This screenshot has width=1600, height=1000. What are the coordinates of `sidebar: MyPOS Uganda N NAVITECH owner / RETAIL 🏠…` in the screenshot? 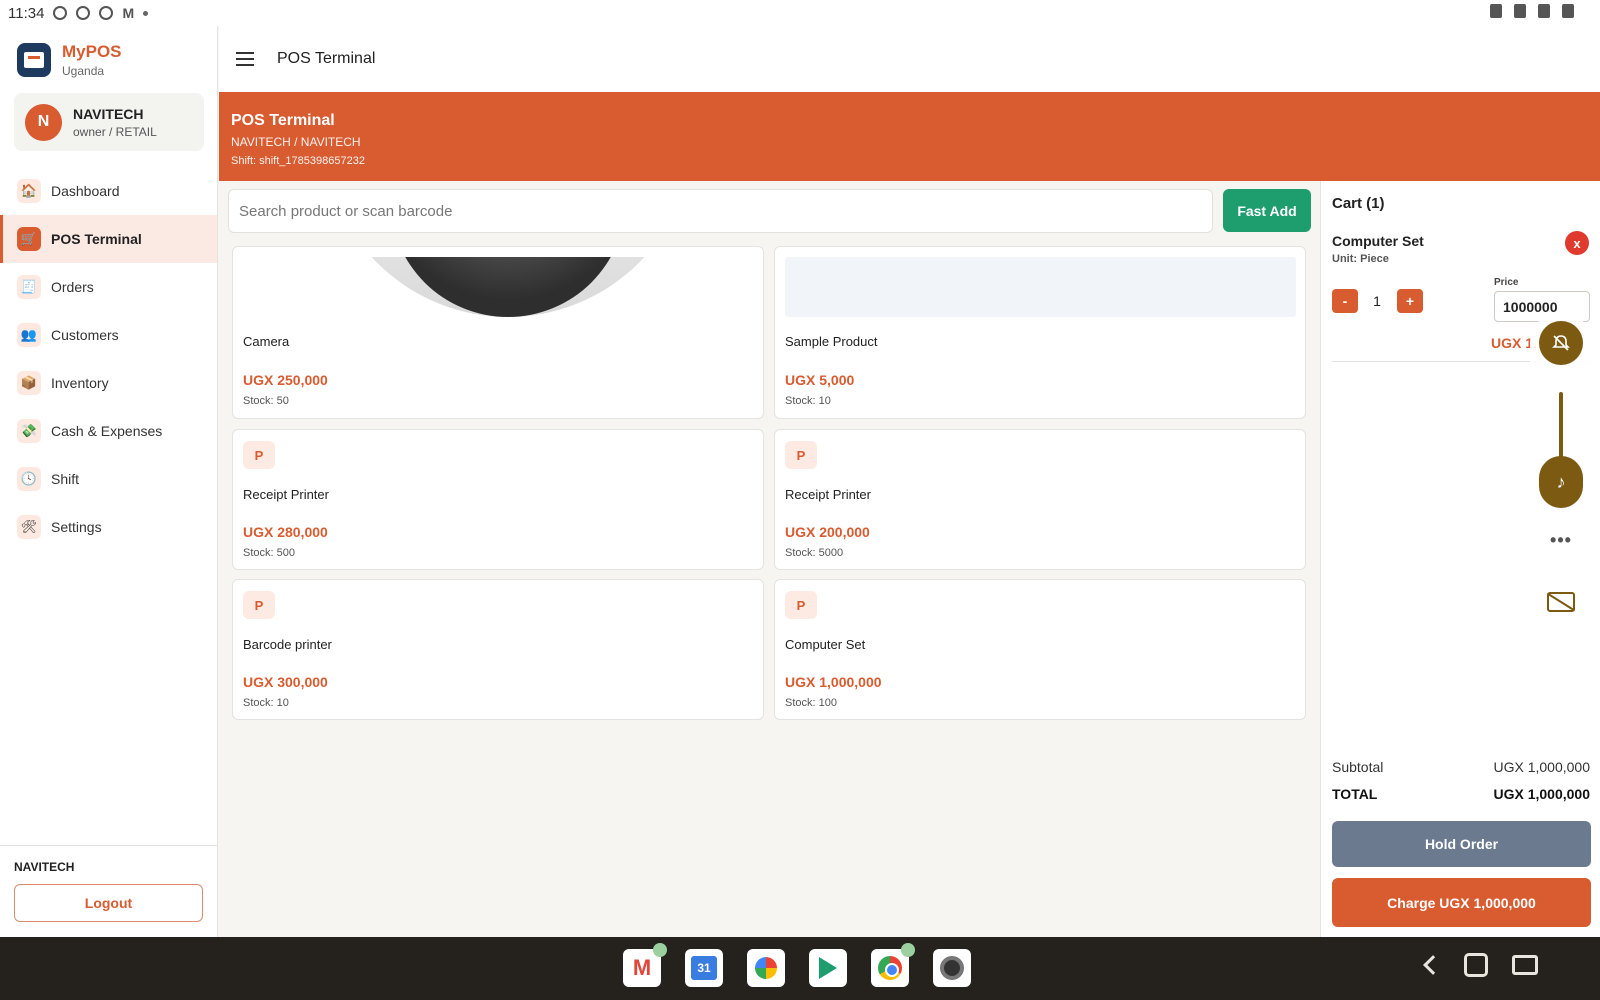 It's located at (109, 468).